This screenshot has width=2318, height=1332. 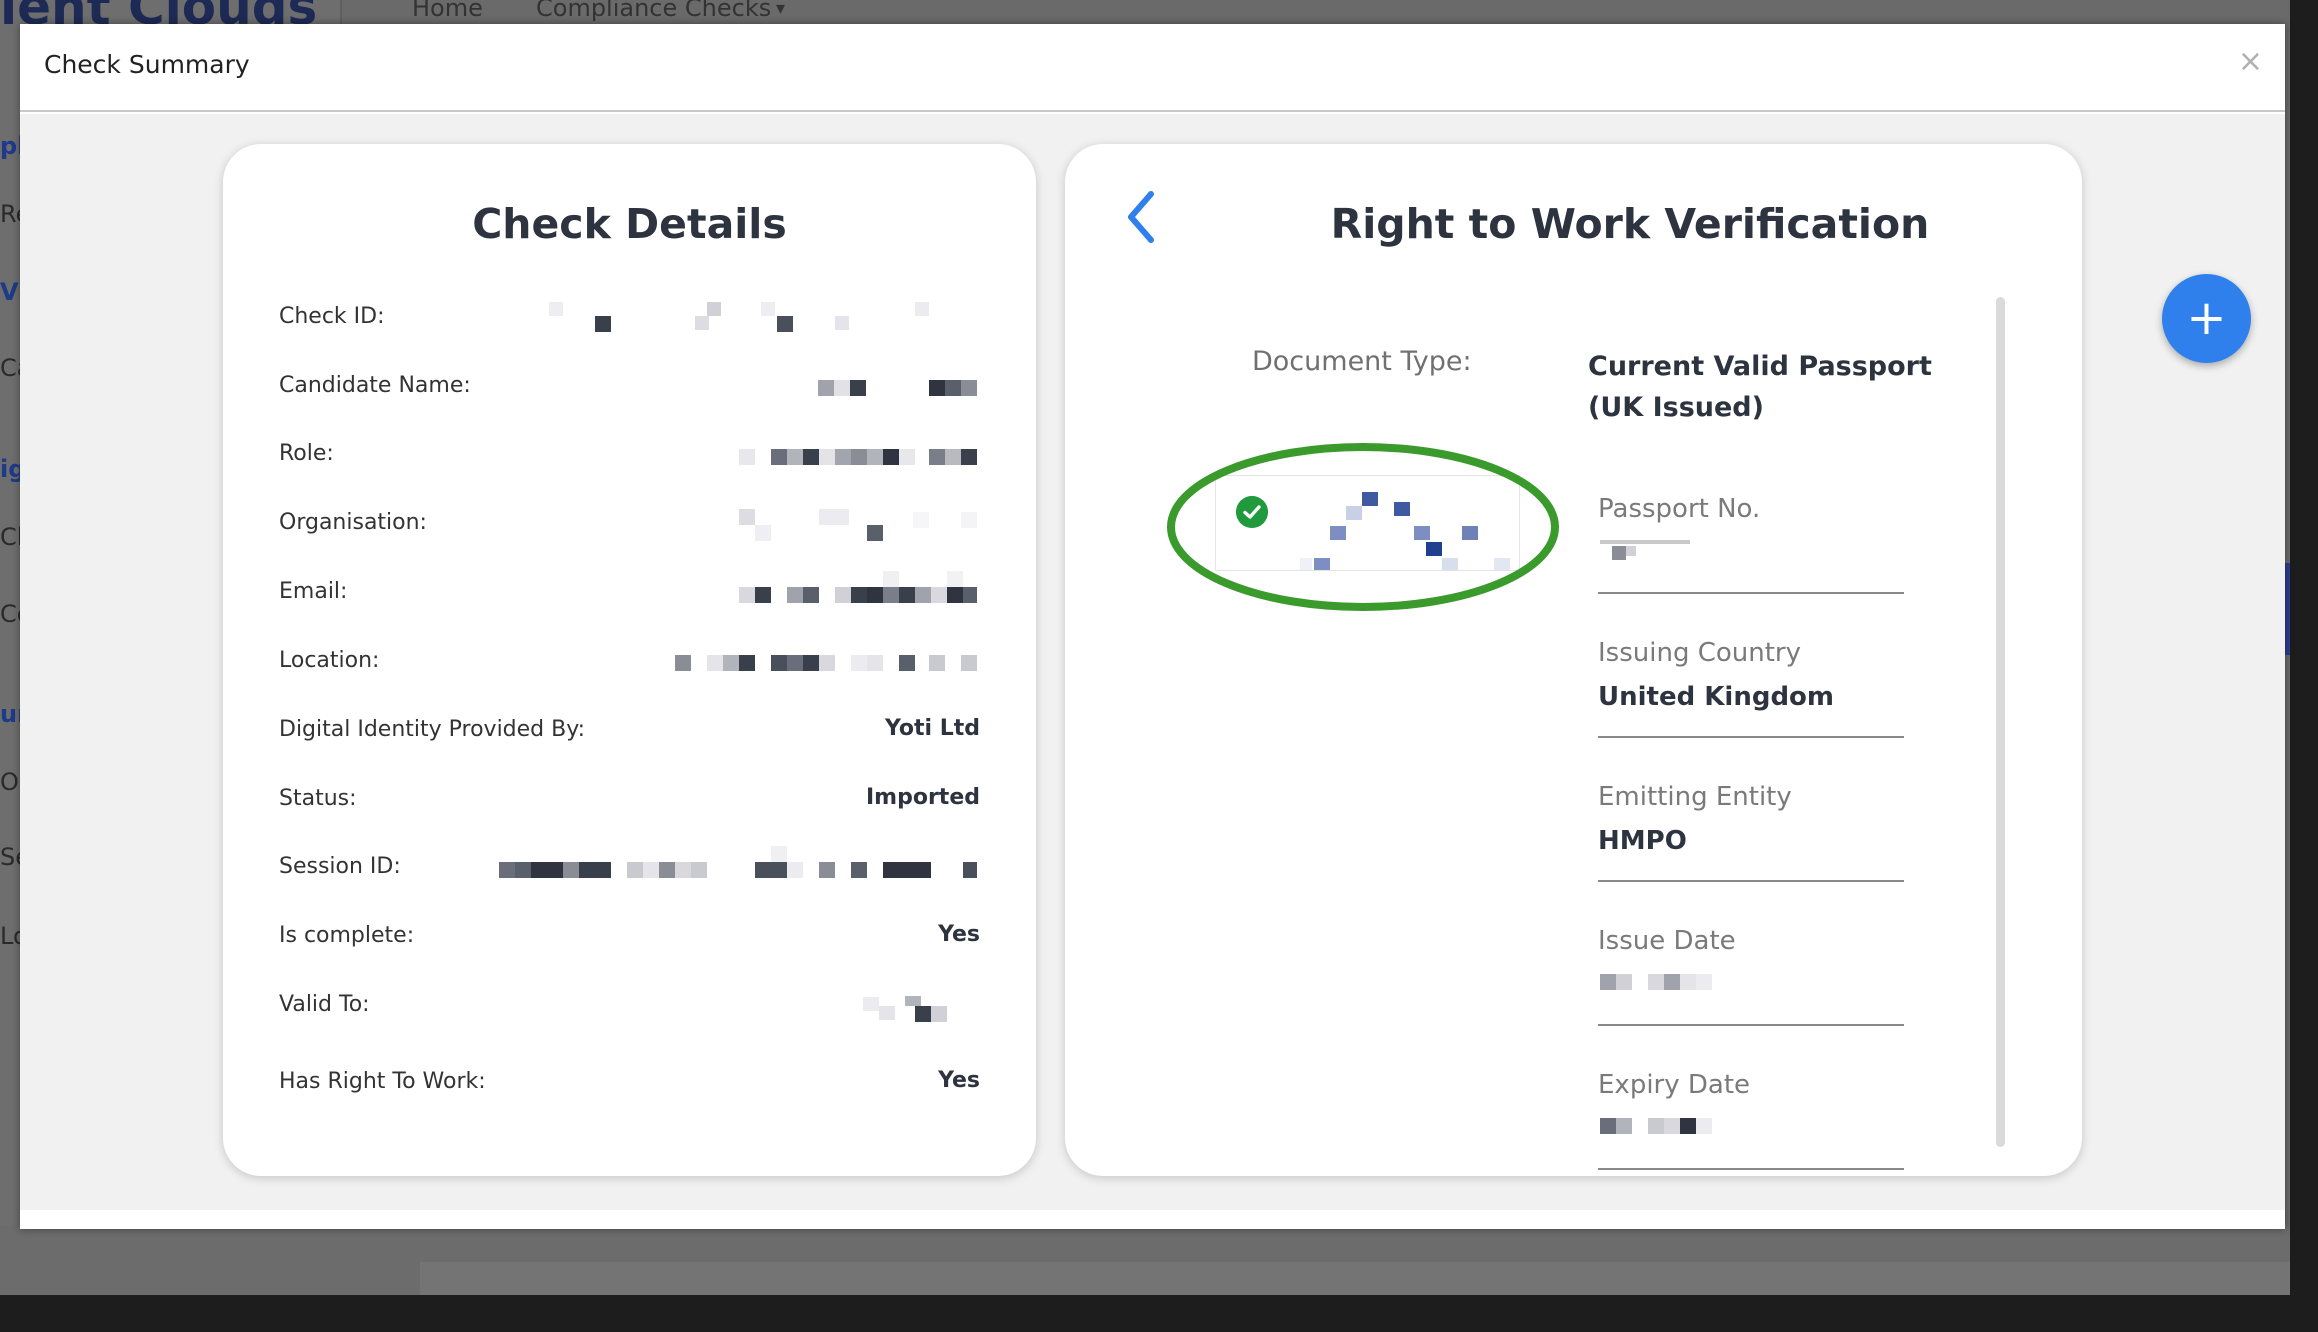 What do you see at coordinates (781, 9) in the screenshot?
I see `background-nav-caret-icon: ▾` at bounding box center [781, 9].